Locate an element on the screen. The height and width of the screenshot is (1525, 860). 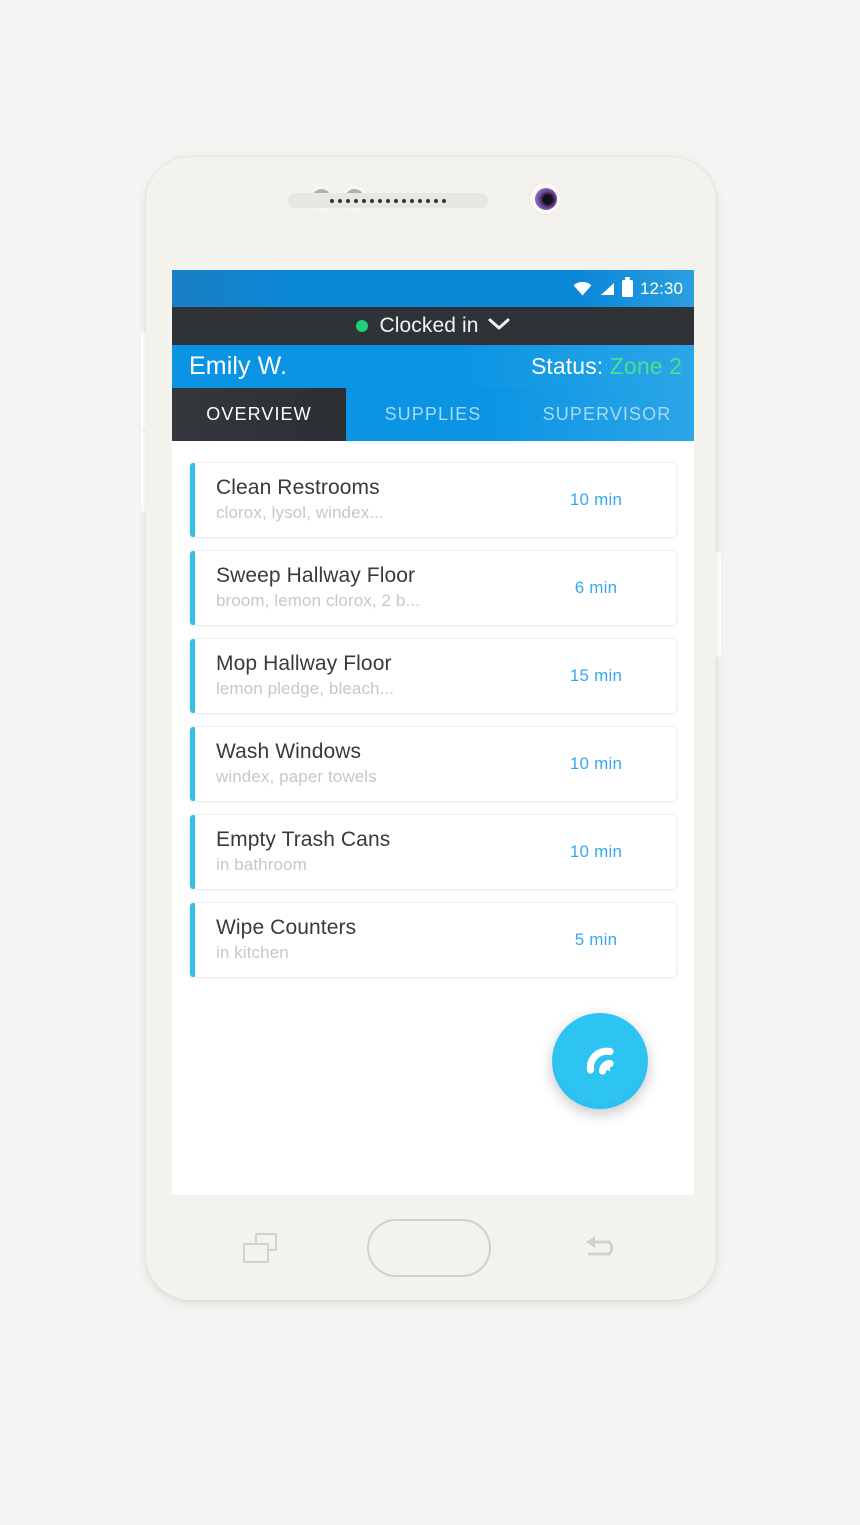
tab-supplies-label: SUPPLIES is located at coordinates (433, 414).